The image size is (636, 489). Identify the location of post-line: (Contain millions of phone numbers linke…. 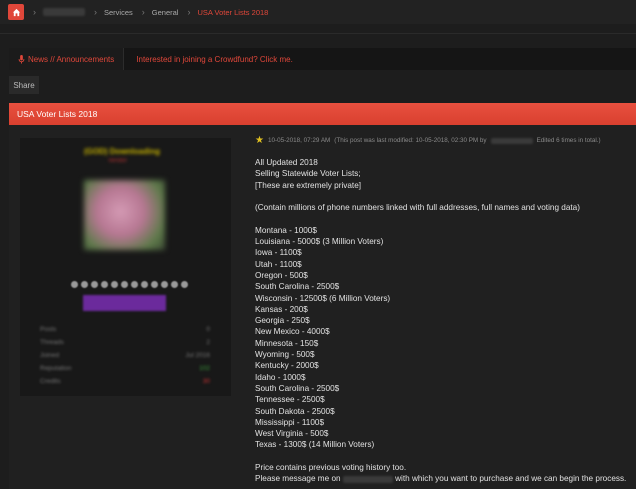
(417, 208).